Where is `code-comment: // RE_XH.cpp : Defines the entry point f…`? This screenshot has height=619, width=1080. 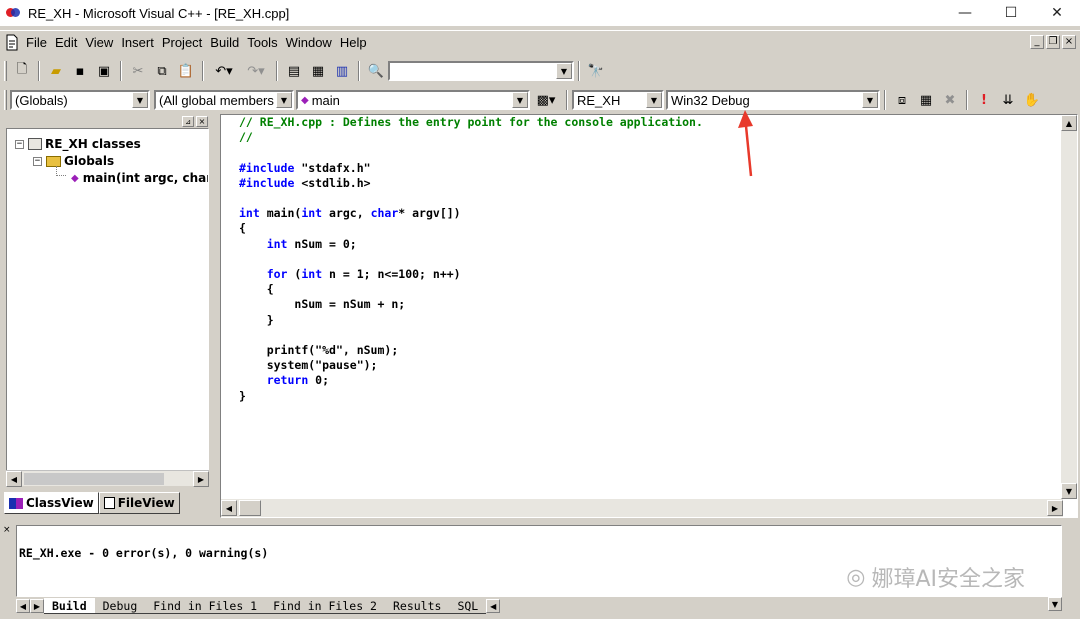 code-comment: // RE_XH.cpp : Defines the entry point f… is located at coordinates (471, 122).